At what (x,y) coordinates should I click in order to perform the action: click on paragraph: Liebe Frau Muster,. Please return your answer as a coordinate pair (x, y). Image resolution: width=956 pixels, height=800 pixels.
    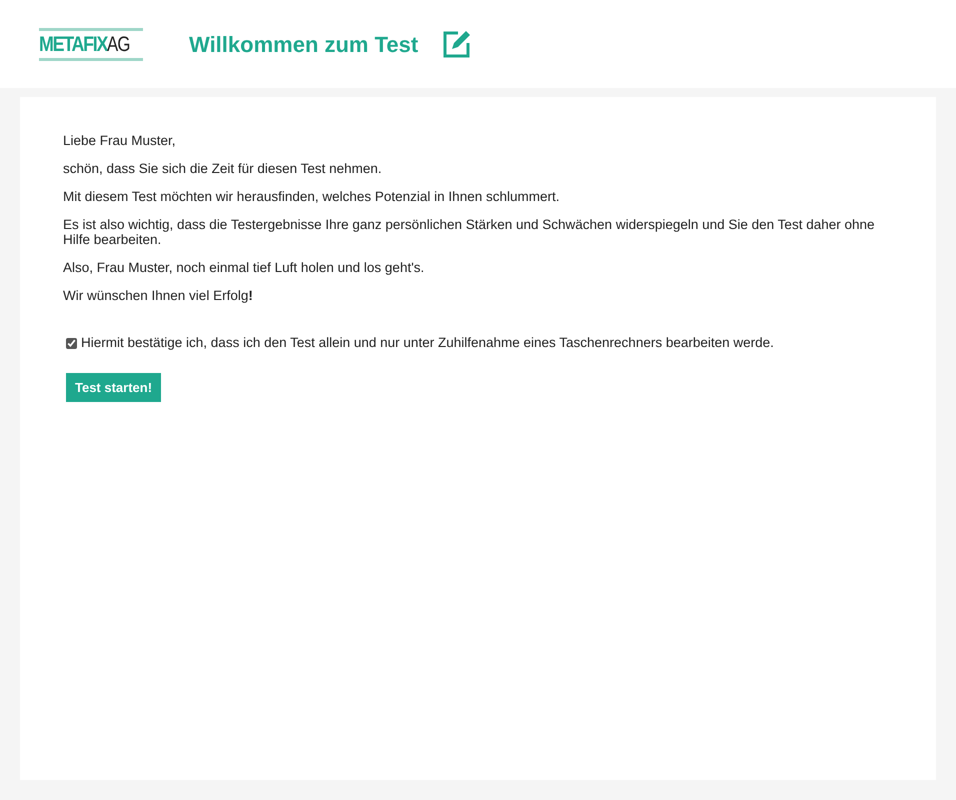
    Looking at the image, I should click on (120, 140).